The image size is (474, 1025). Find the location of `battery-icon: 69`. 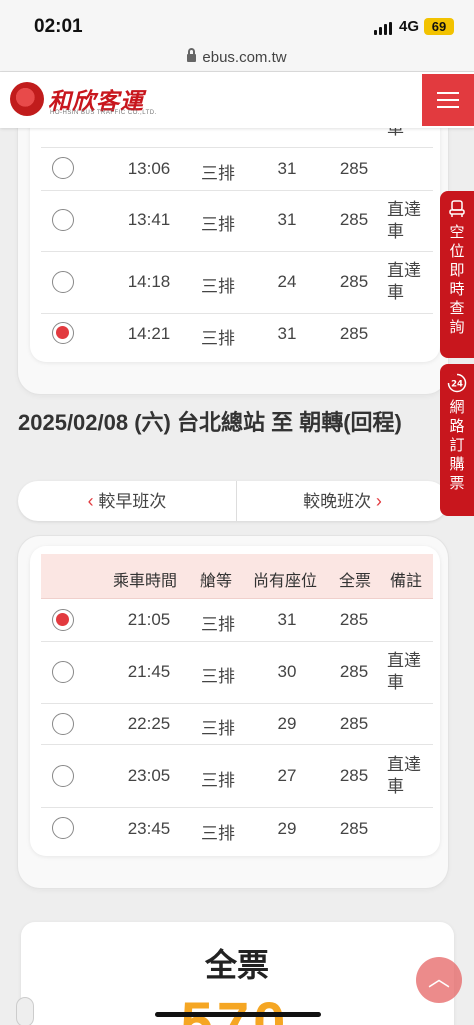

battery-icon: 69 is located at coordinates (439, 26).